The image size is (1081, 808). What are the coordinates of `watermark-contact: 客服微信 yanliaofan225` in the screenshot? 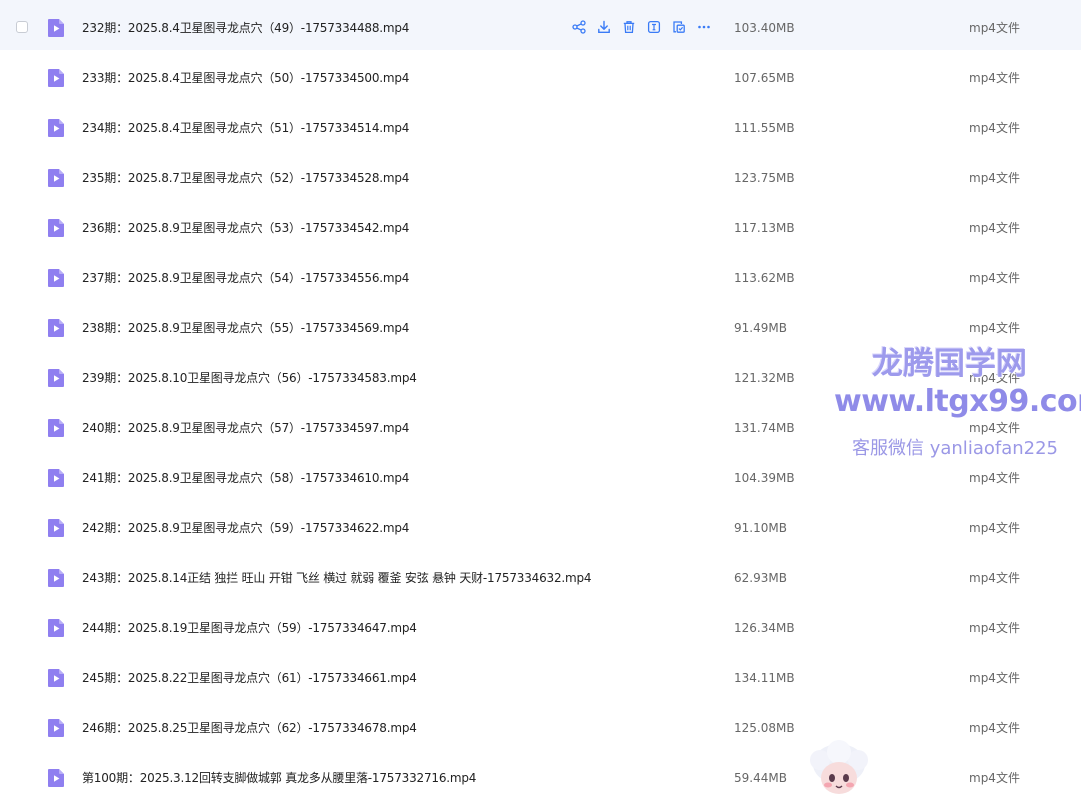 It's located at (955, 448).